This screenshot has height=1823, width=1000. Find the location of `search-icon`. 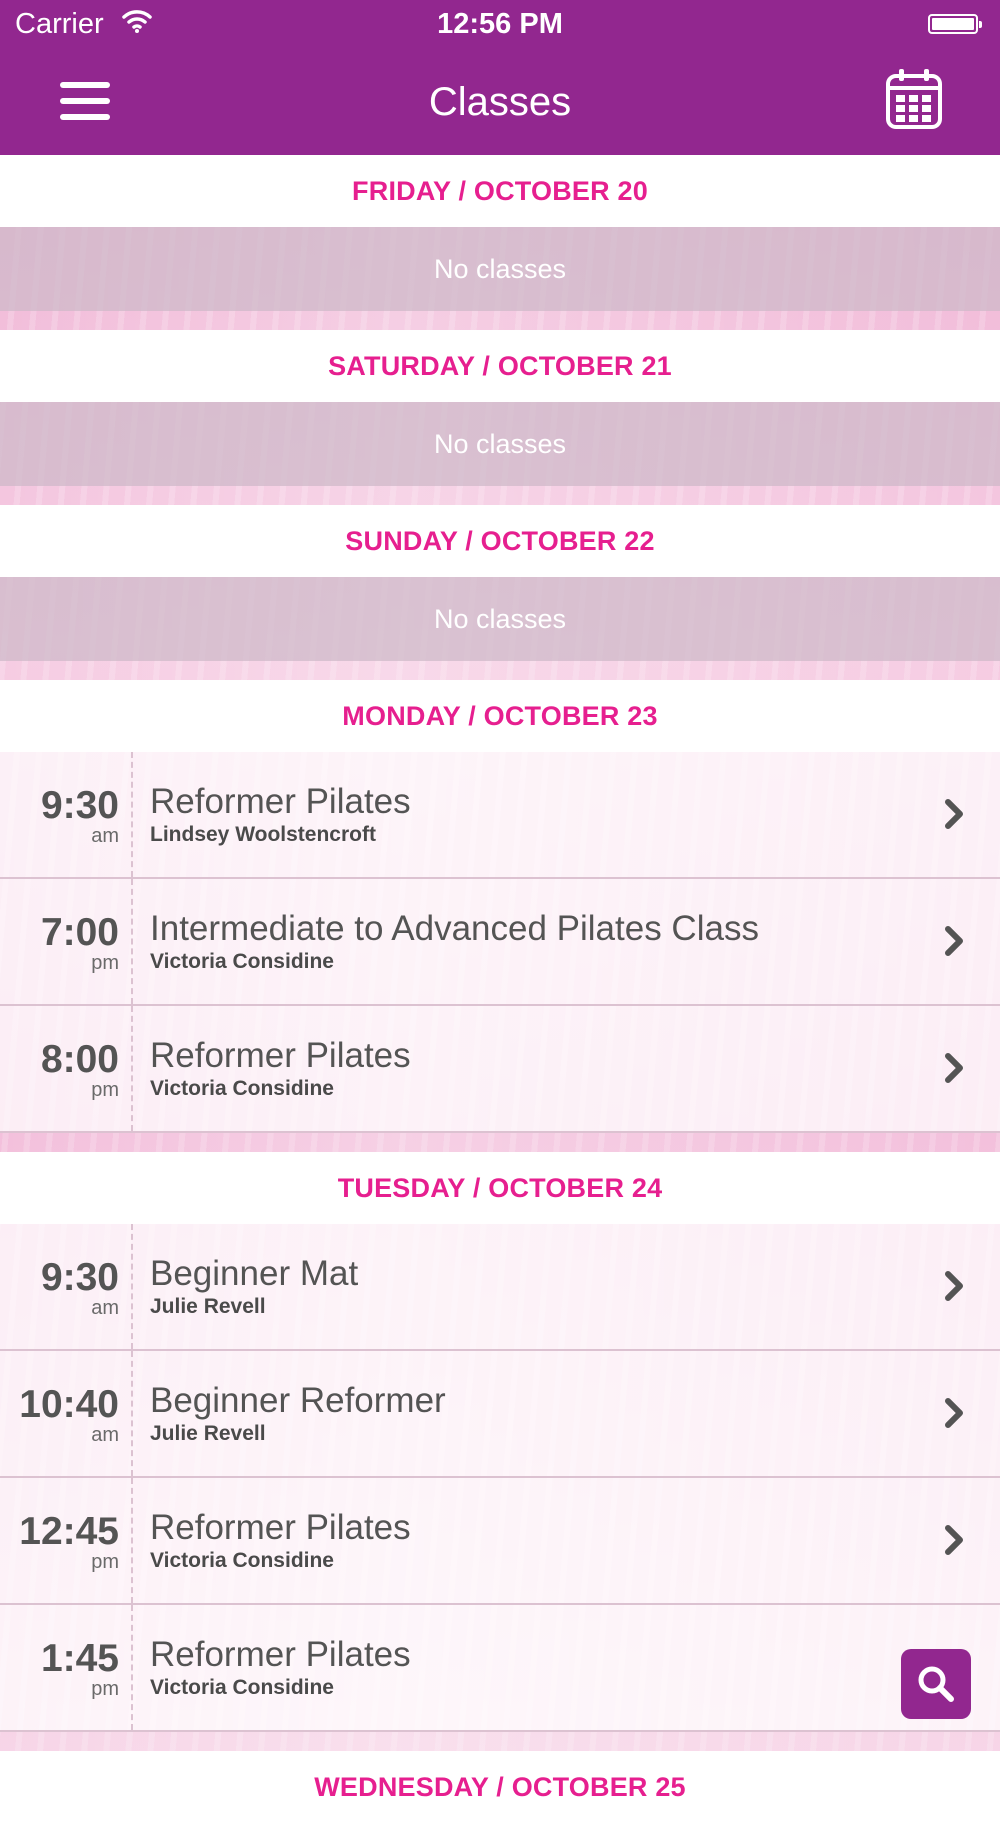

search-icon is located at coordinates (936, 1684).